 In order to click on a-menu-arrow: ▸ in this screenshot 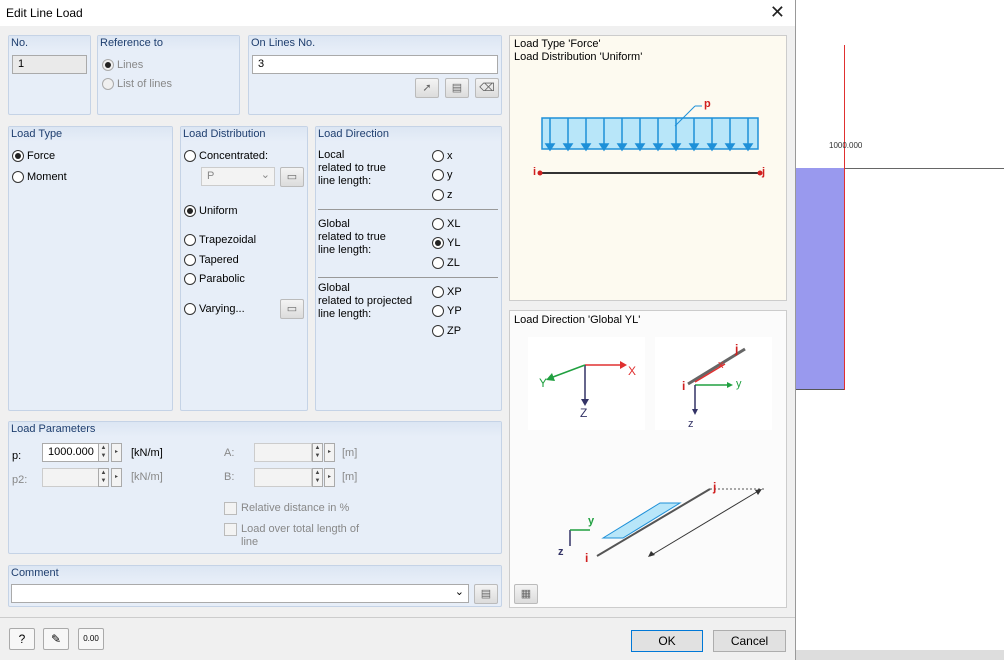, I will do `click(329, 452)`.